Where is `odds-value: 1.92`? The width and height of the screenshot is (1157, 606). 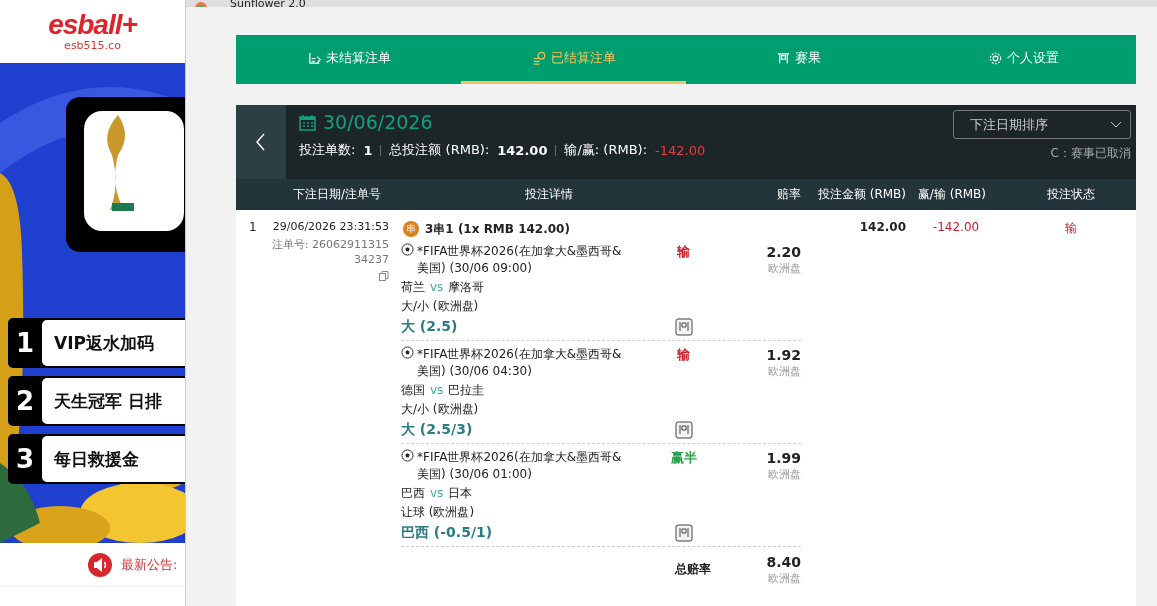 odds-value: 1.92 is located at coordinates (783, 355).